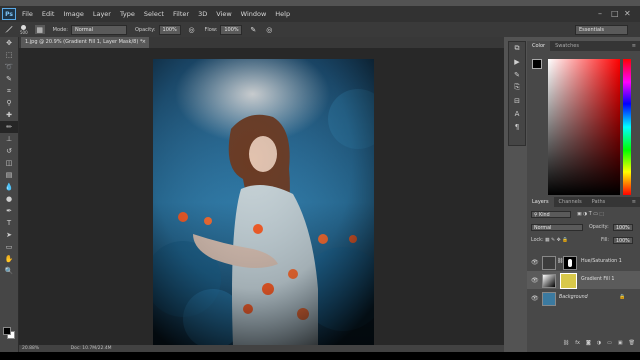 This screenshot has width=640, height=360. Describe the element at coordinates (570, 202) in the screenshot. I see `tab-channels: Channels` at that location.